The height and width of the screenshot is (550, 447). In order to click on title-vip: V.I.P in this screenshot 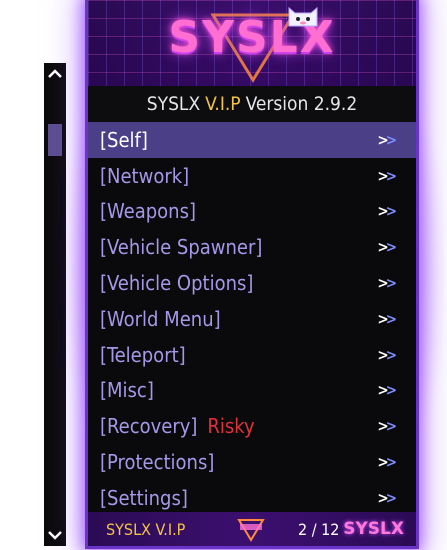, I will do `click(223, 104)`.